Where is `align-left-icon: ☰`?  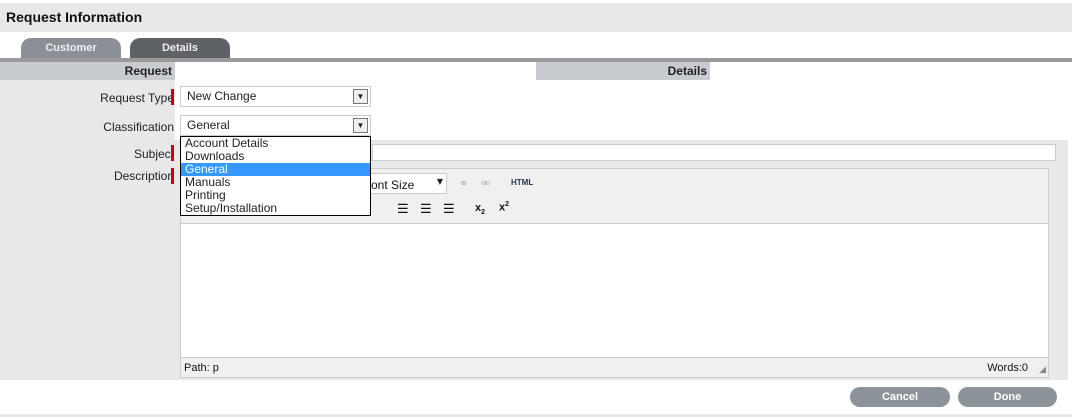
align-left-icon: ☰ is located at coordinates (403, 209).